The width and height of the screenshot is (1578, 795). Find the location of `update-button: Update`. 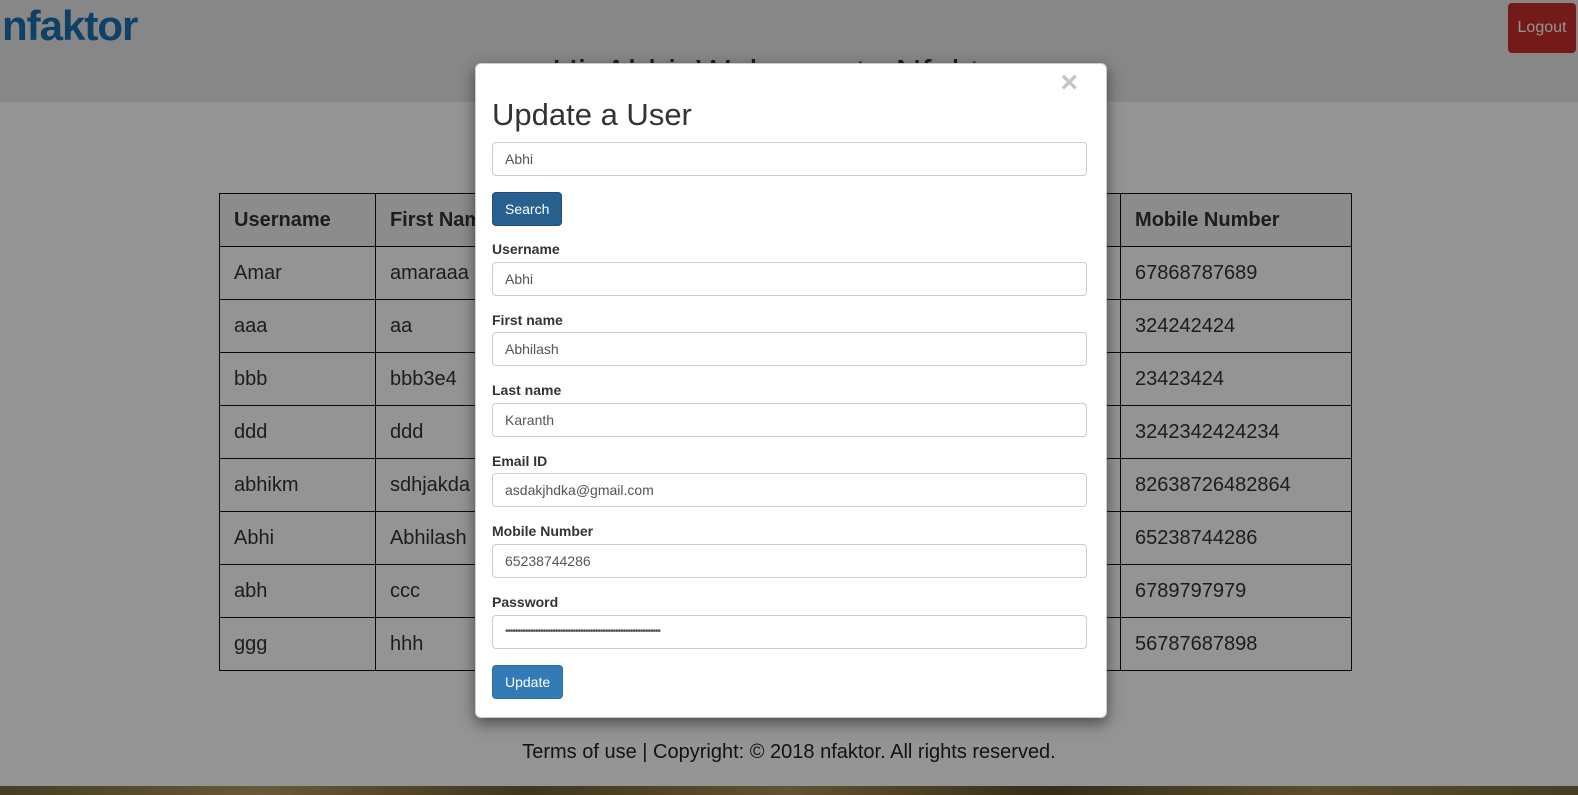

update-button: Update is located at coordinates (527, 682).